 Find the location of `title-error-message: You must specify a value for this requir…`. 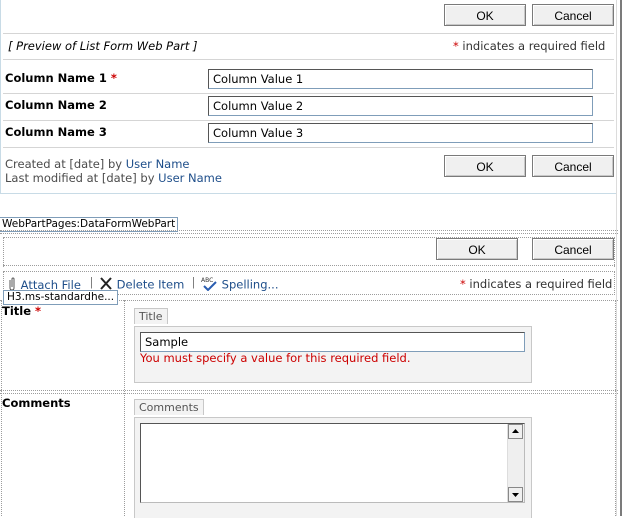

title-error-message: You must specify a value for this requir… is located at coordinates (275, 358).